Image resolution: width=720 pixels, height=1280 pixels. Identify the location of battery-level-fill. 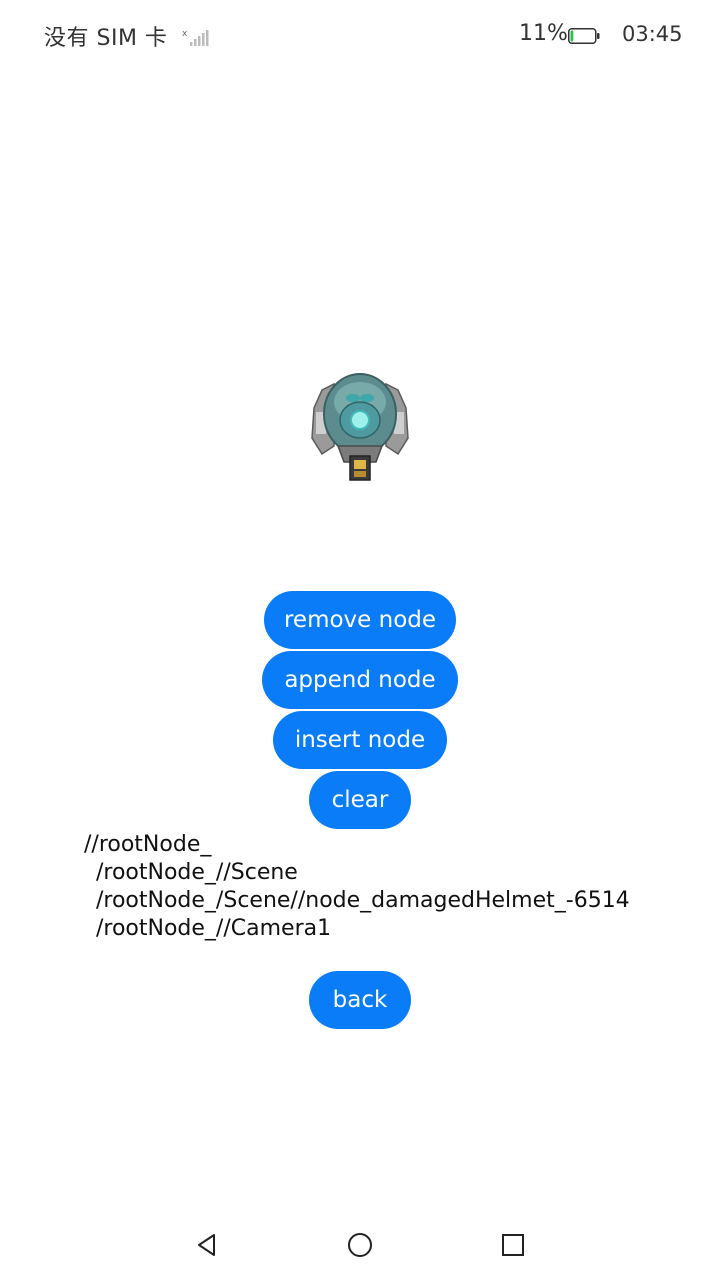
(572, 36).